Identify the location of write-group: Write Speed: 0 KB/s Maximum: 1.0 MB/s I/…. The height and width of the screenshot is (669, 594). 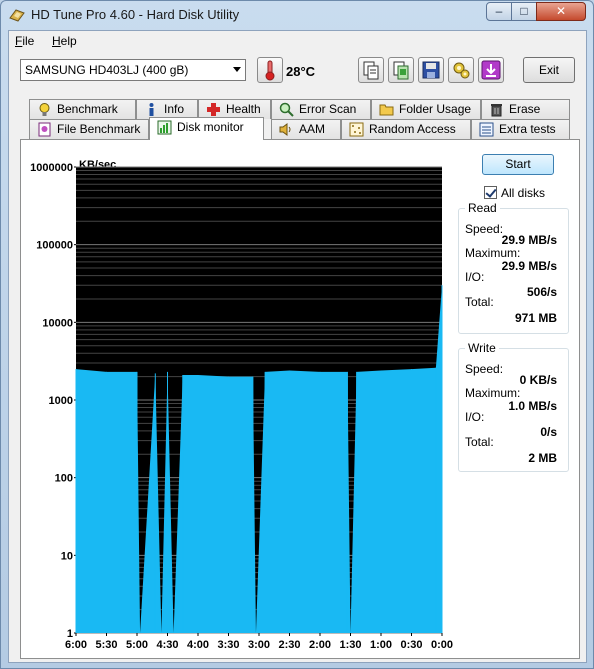
(513, 406).